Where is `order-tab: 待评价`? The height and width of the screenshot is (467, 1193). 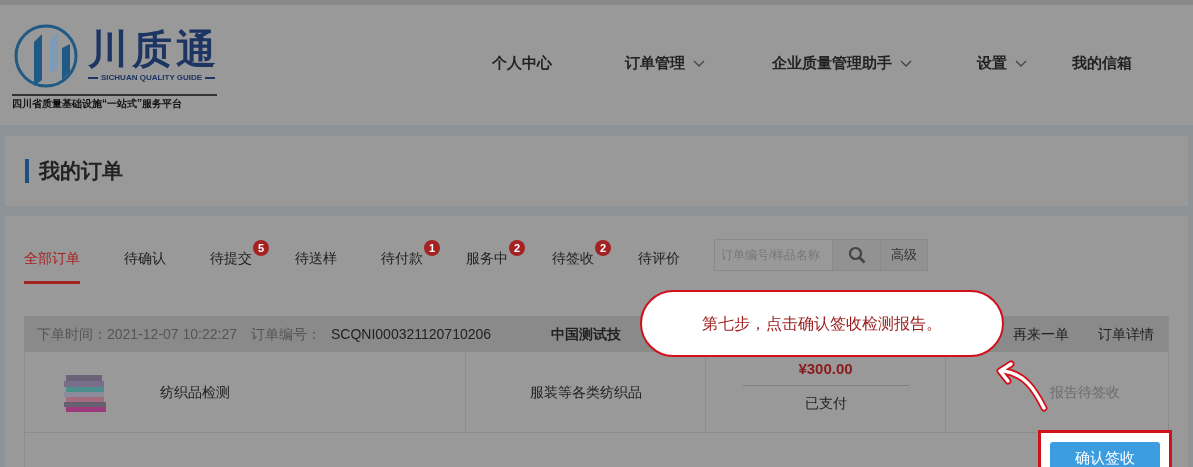 order-tab: 待评价 is located at coordinates (659, 261).